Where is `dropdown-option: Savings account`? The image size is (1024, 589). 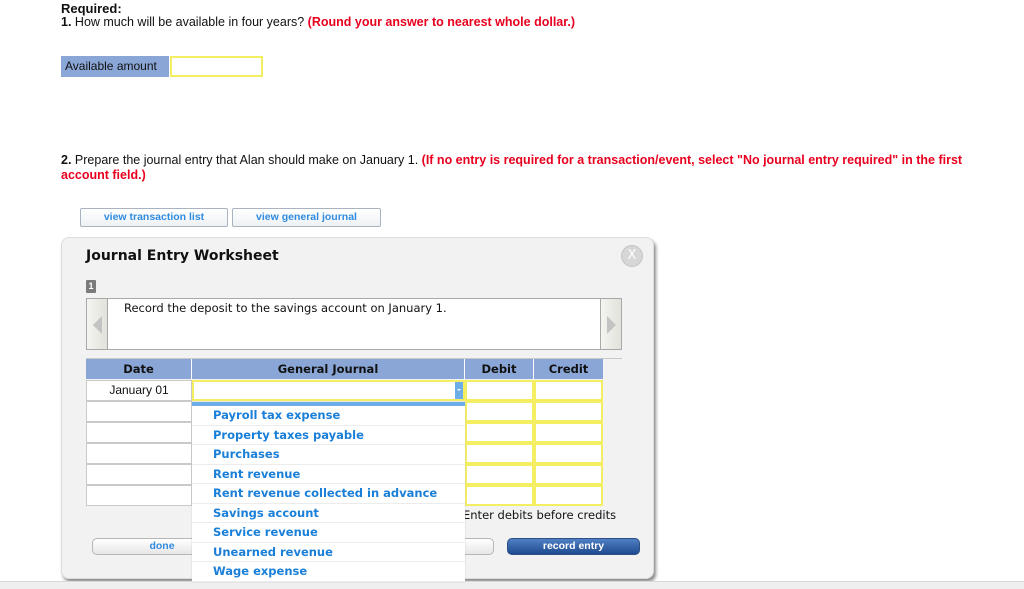 dropdown-option: Savings account is located at coordinates (328, 513).